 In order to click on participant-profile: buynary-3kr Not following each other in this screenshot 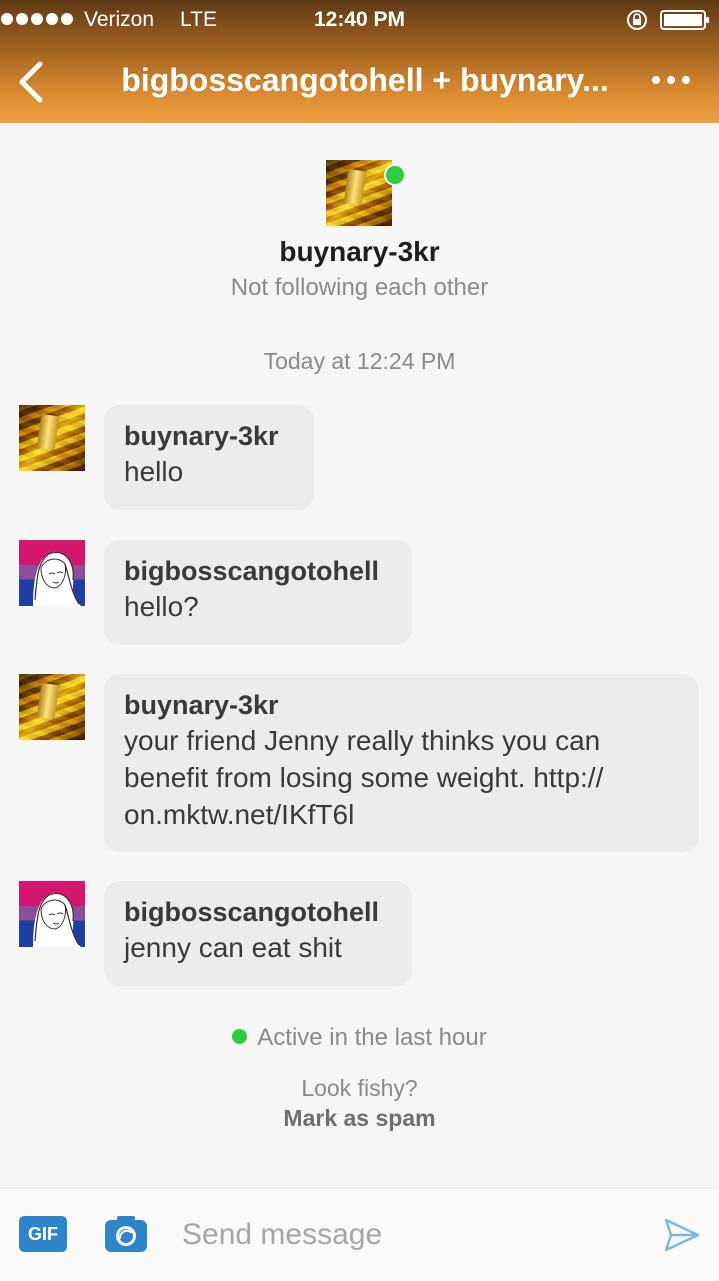, I will do `click(359, 231)`.